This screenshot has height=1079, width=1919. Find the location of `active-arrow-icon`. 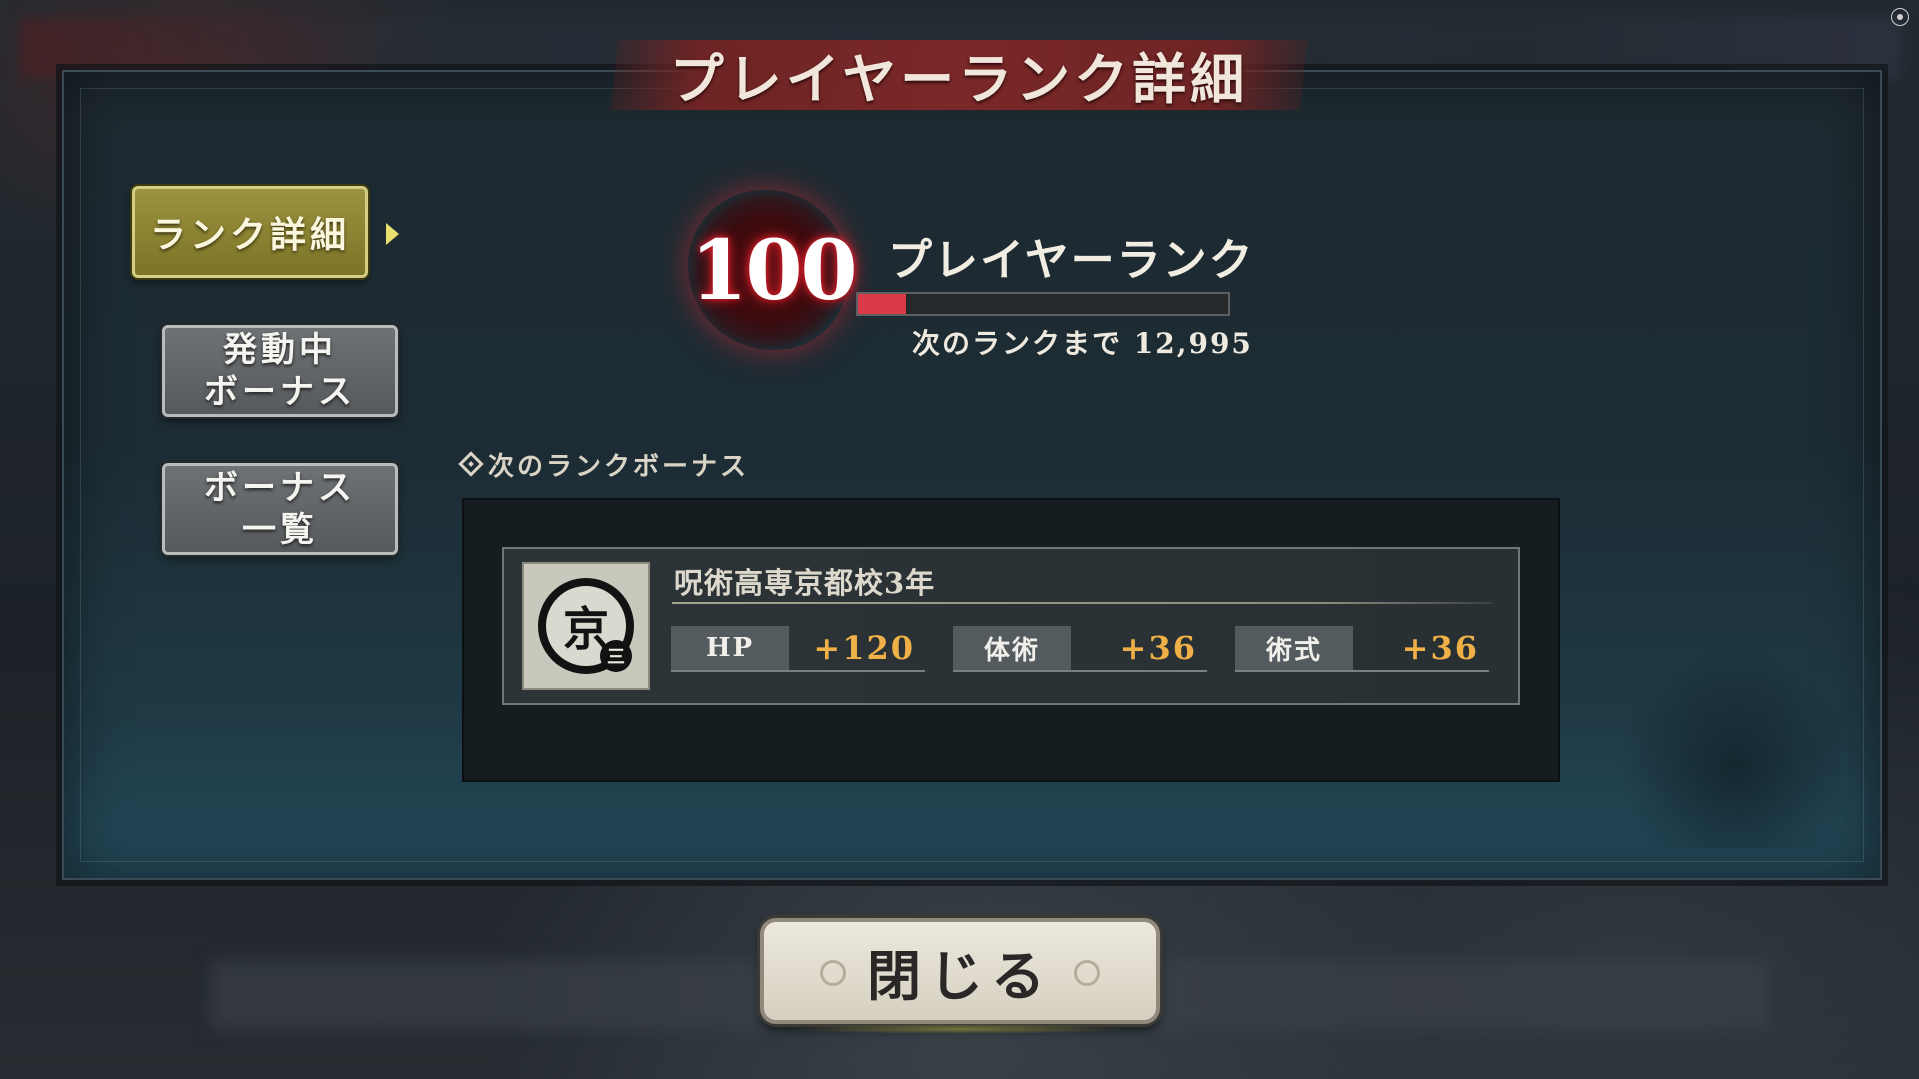

active-arrow-icon is located at coordinates (392, 234).